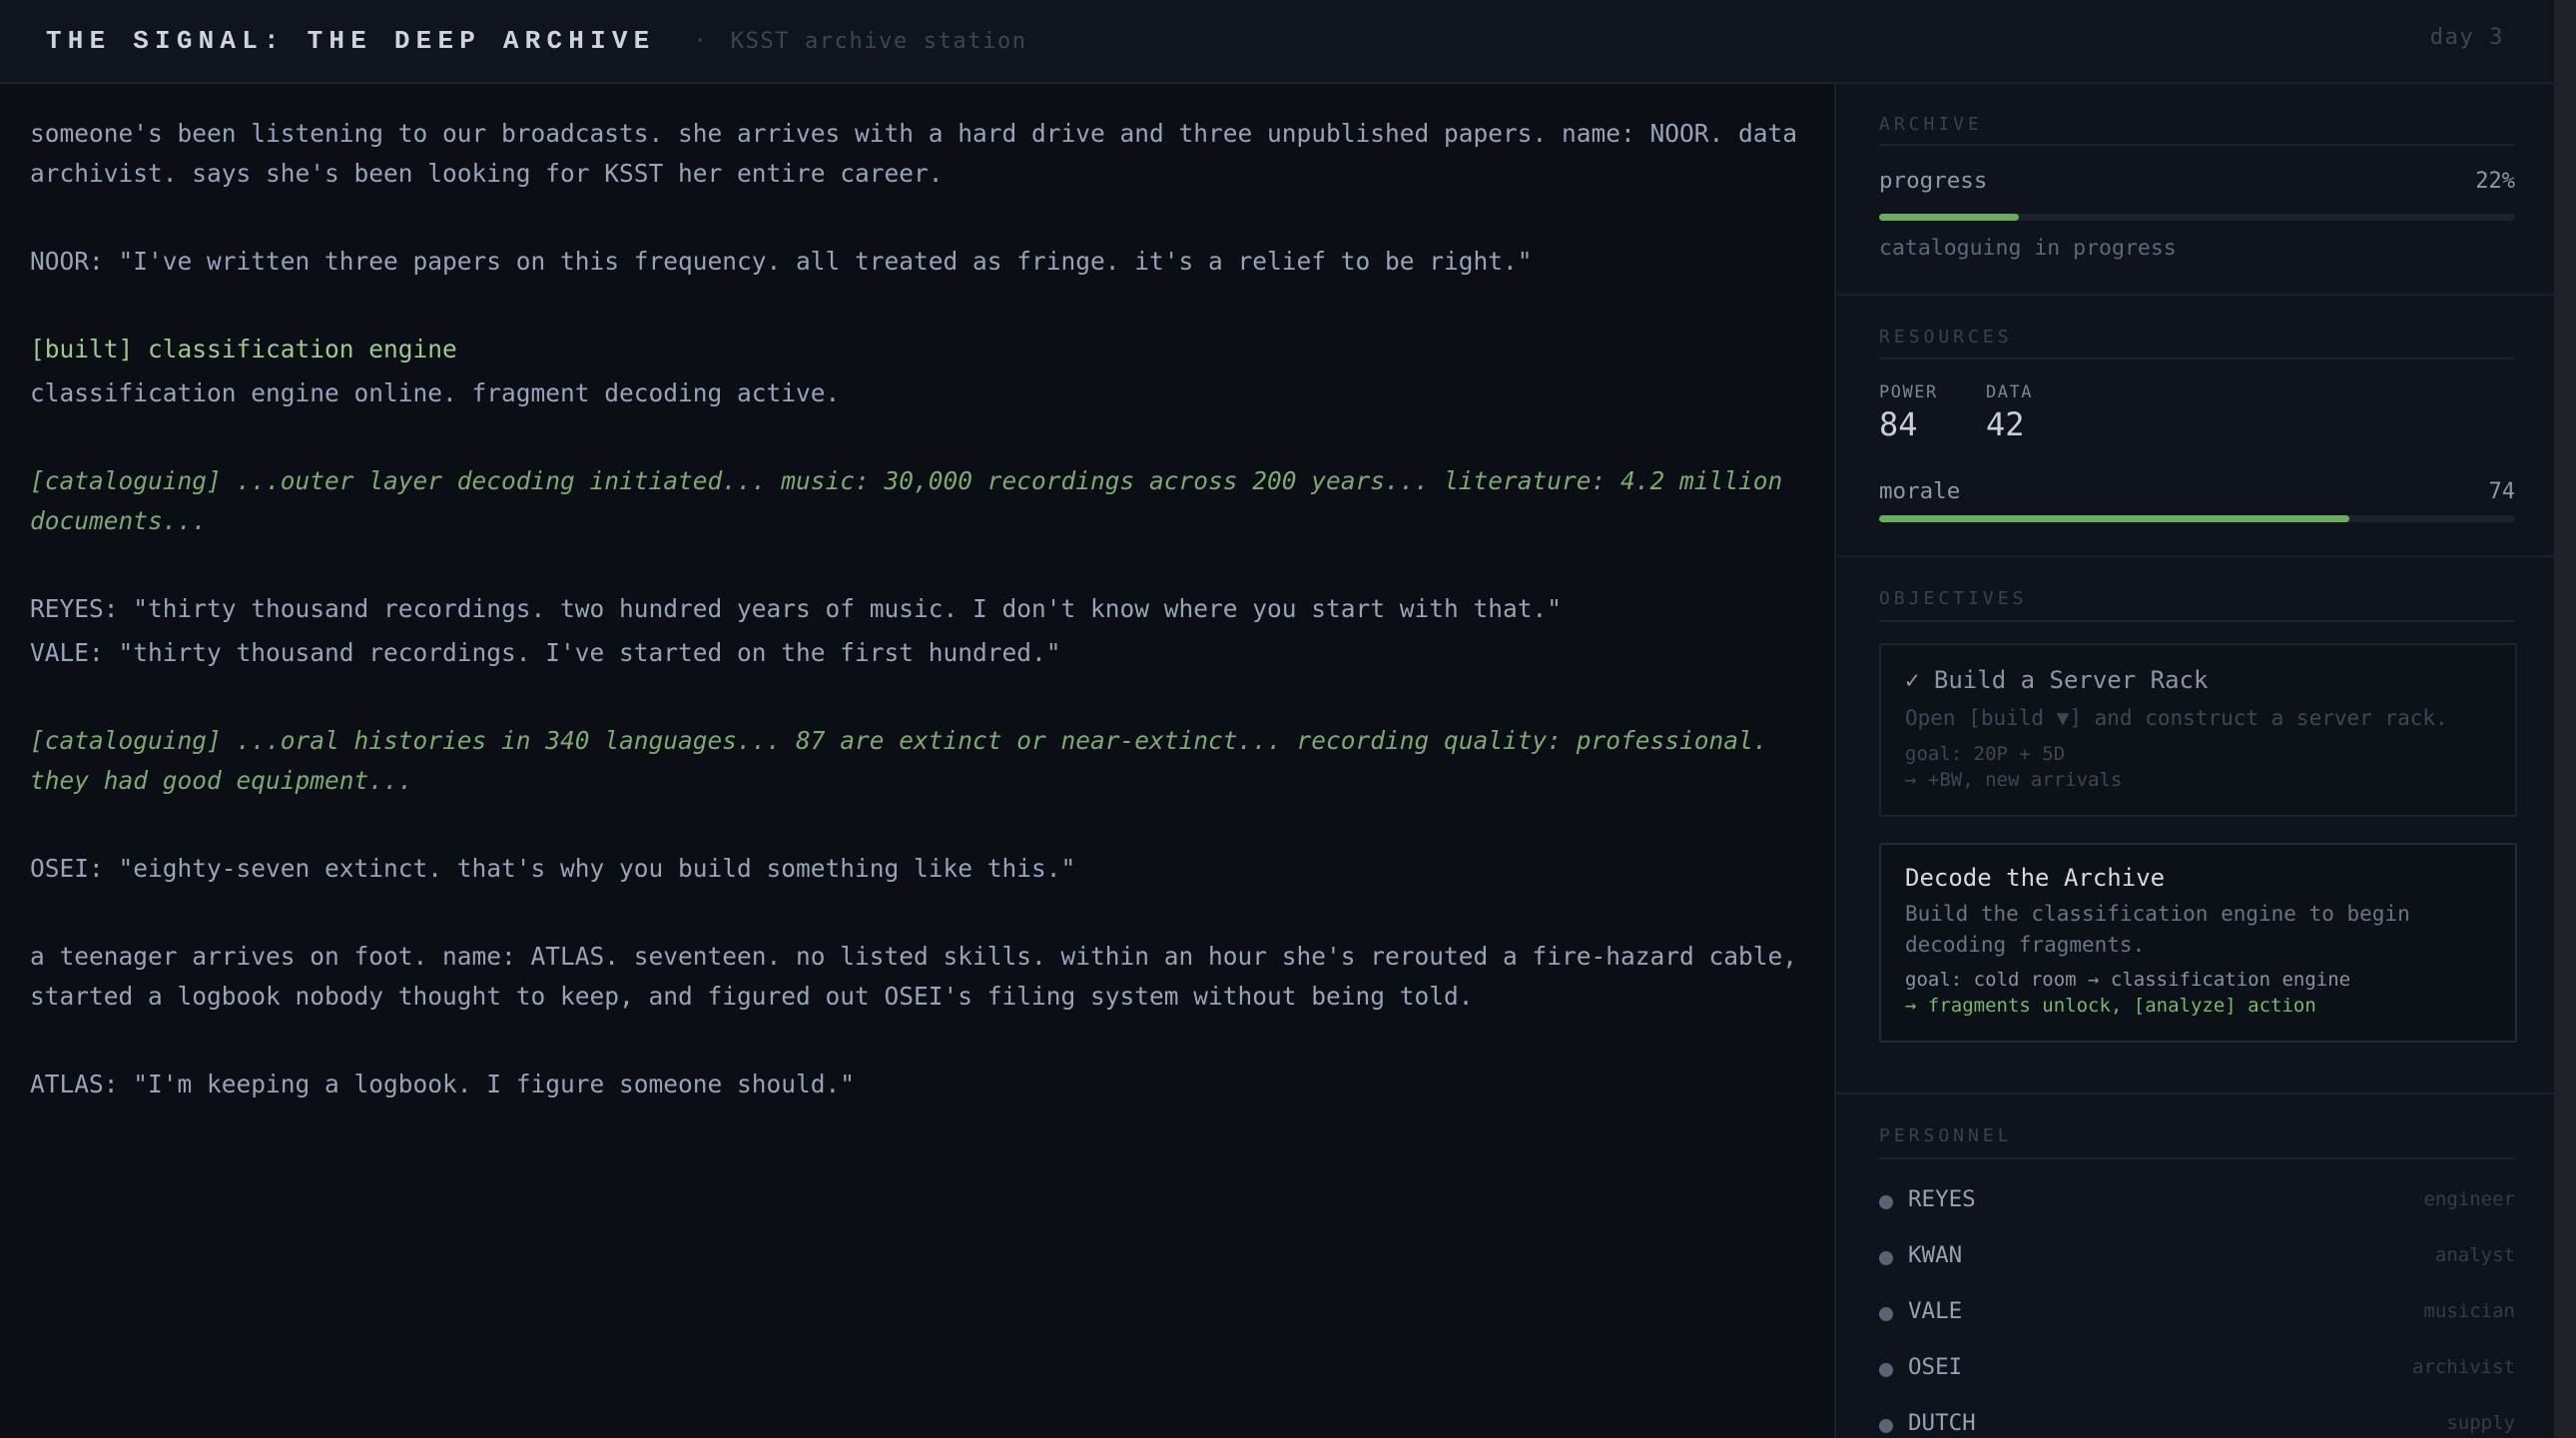 The height and width of the screenshot is (1438, 2576). I want to click on personnel-name: KWAN, so click(1936, 1255).